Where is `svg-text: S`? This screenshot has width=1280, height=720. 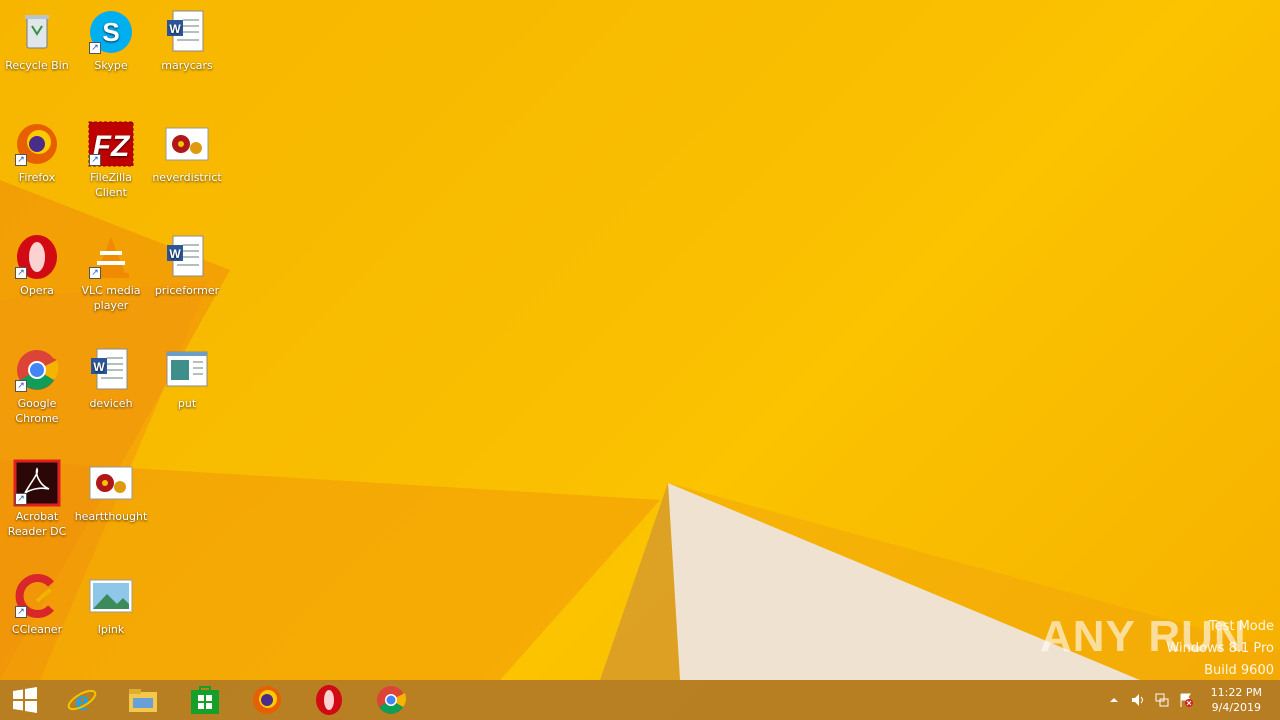 svg-text: S is located at coordinates (110, 32).